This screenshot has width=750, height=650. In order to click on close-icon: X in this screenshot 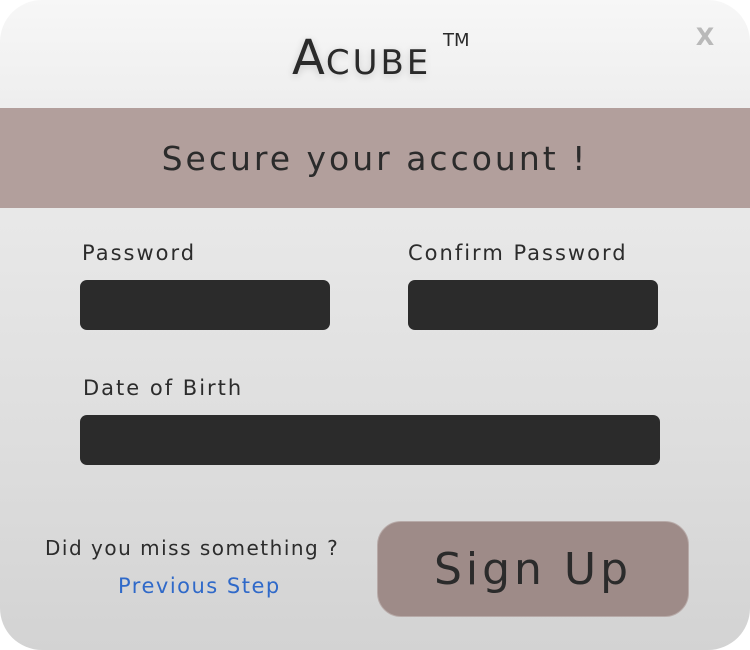, I will do `click(705, 37)`.